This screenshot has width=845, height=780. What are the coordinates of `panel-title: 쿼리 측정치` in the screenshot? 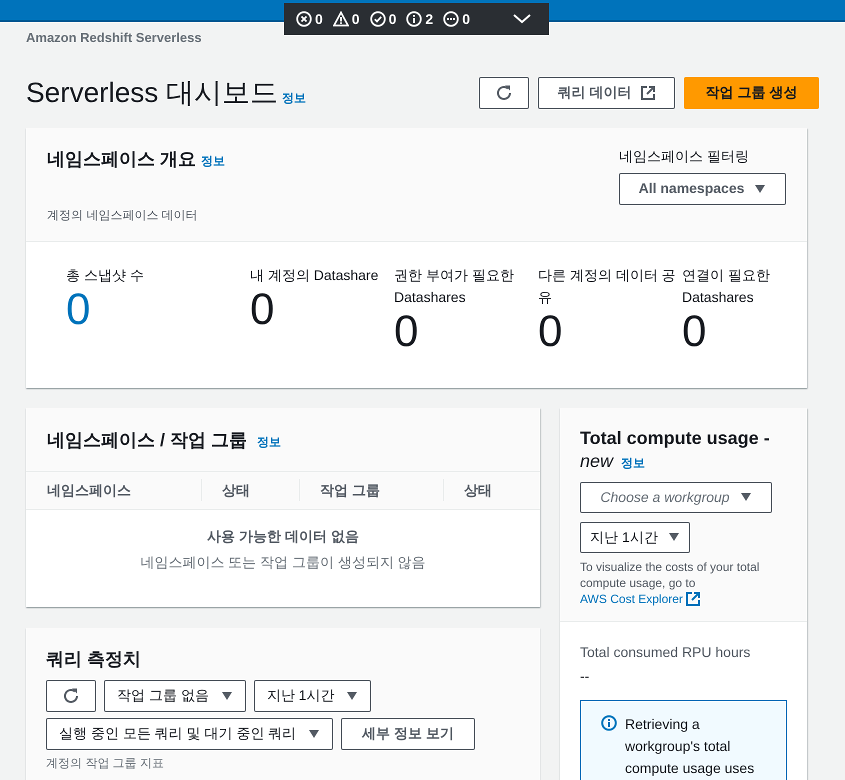 It's located at (94, 659).